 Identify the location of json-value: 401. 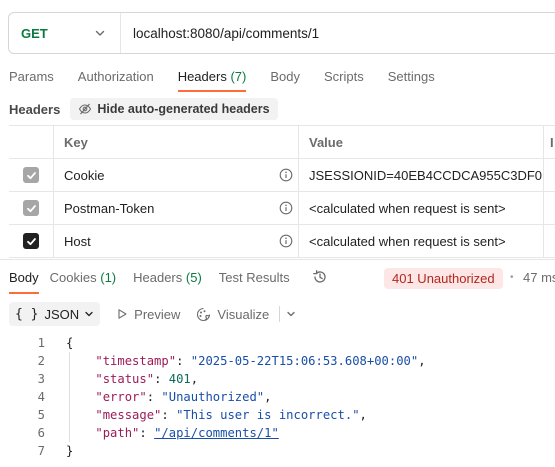
(179, 379).